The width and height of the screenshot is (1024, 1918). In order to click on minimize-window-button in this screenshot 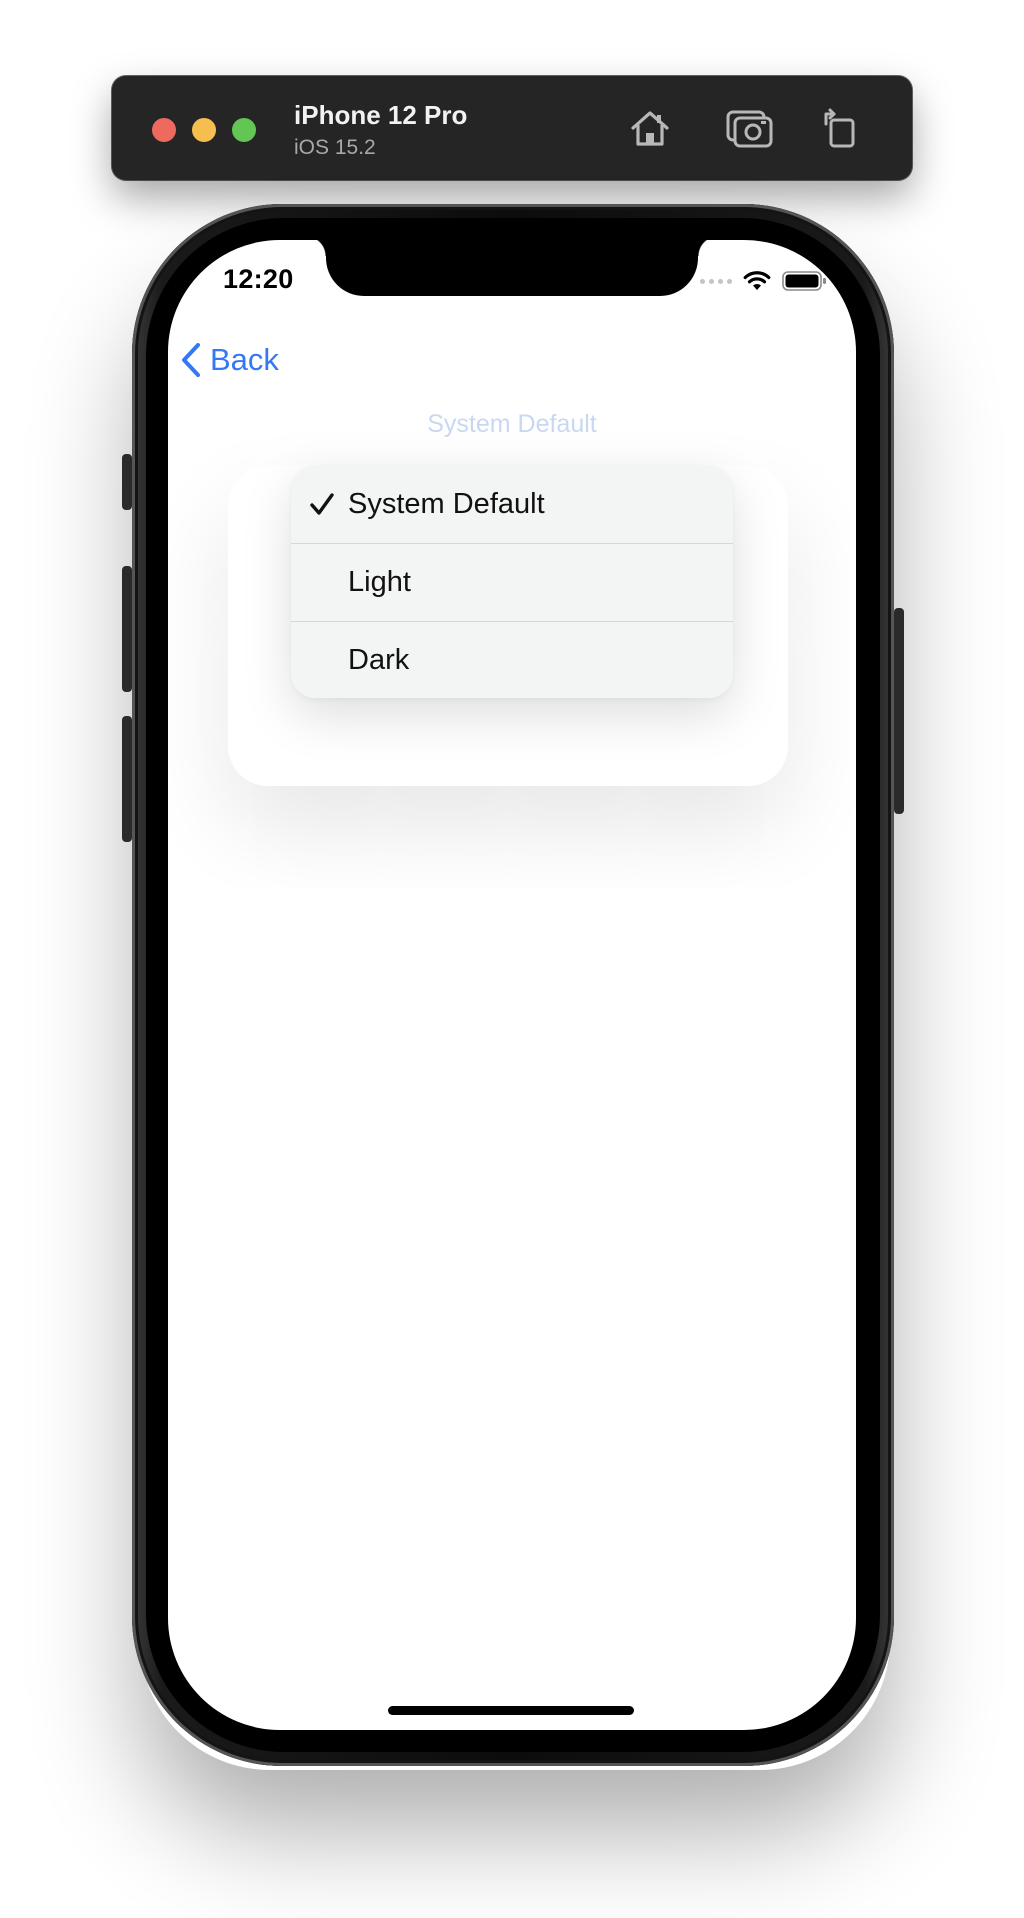, I will do `click(204, 130)`.